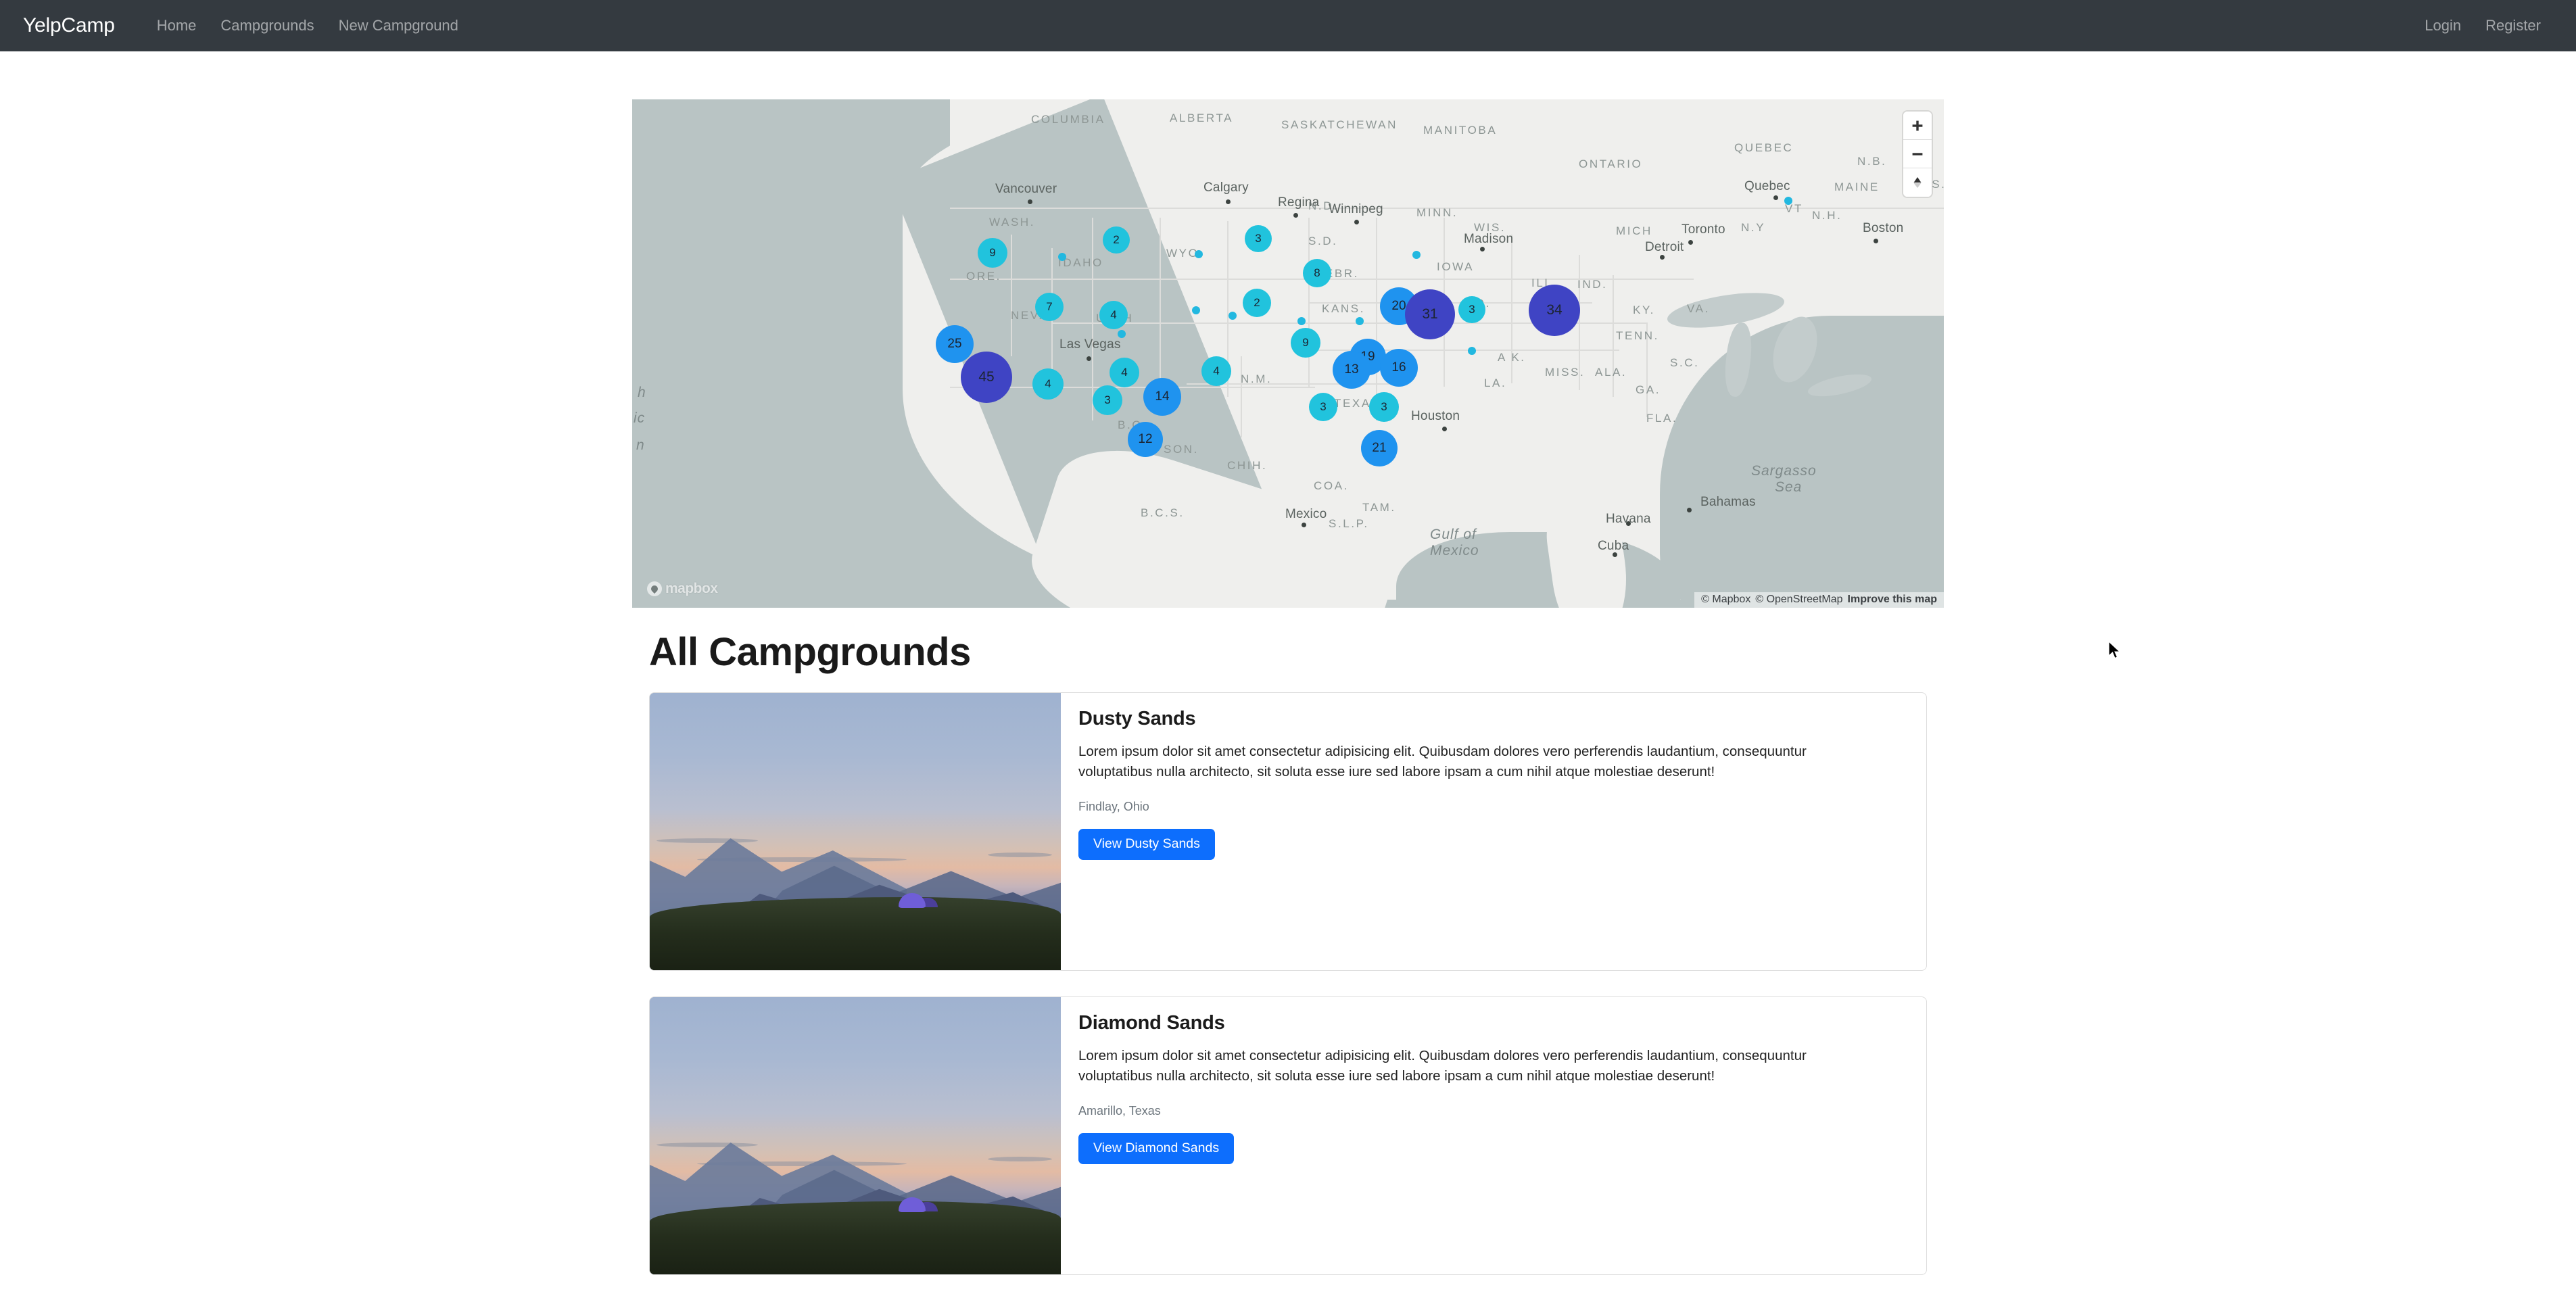  I want to click on campground-title: Diamond Sands, so click(1151, 1023).